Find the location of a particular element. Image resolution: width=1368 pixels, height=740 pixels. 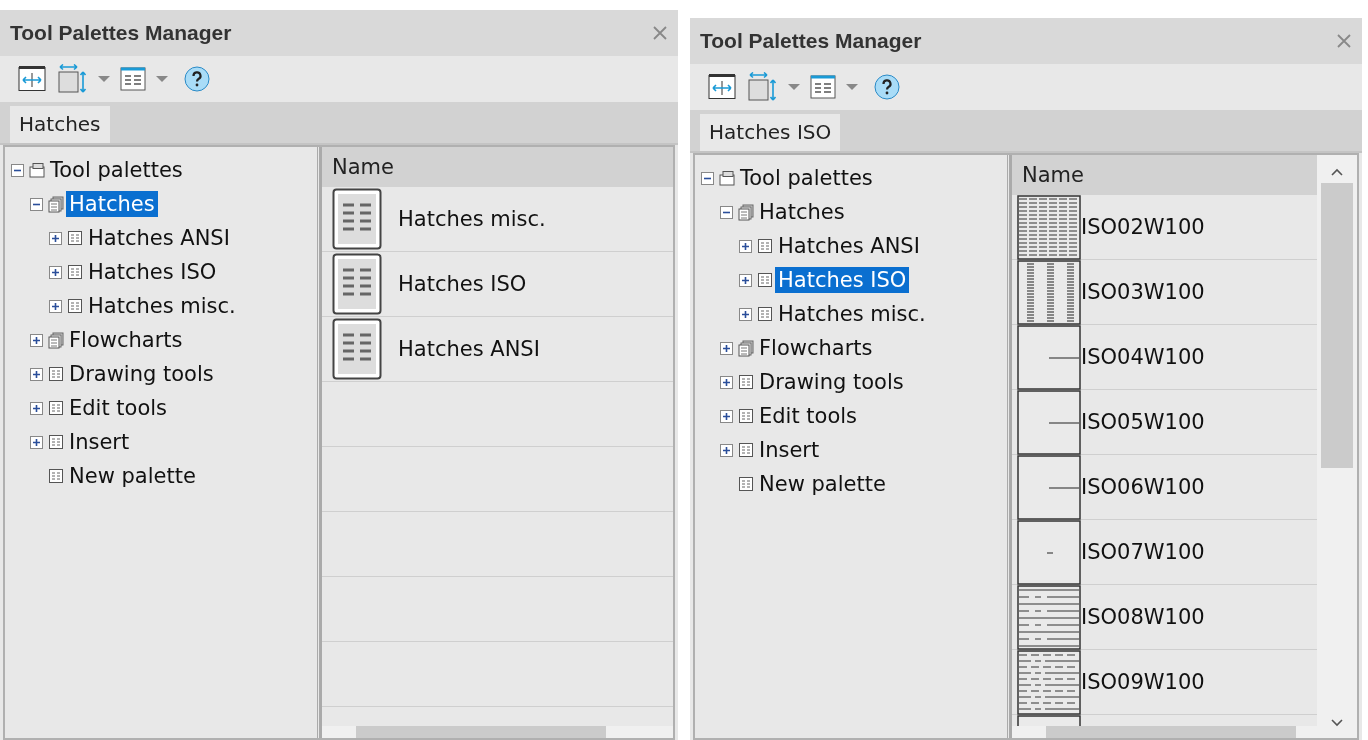

list-view-icon is located at coordinates (823, 87).